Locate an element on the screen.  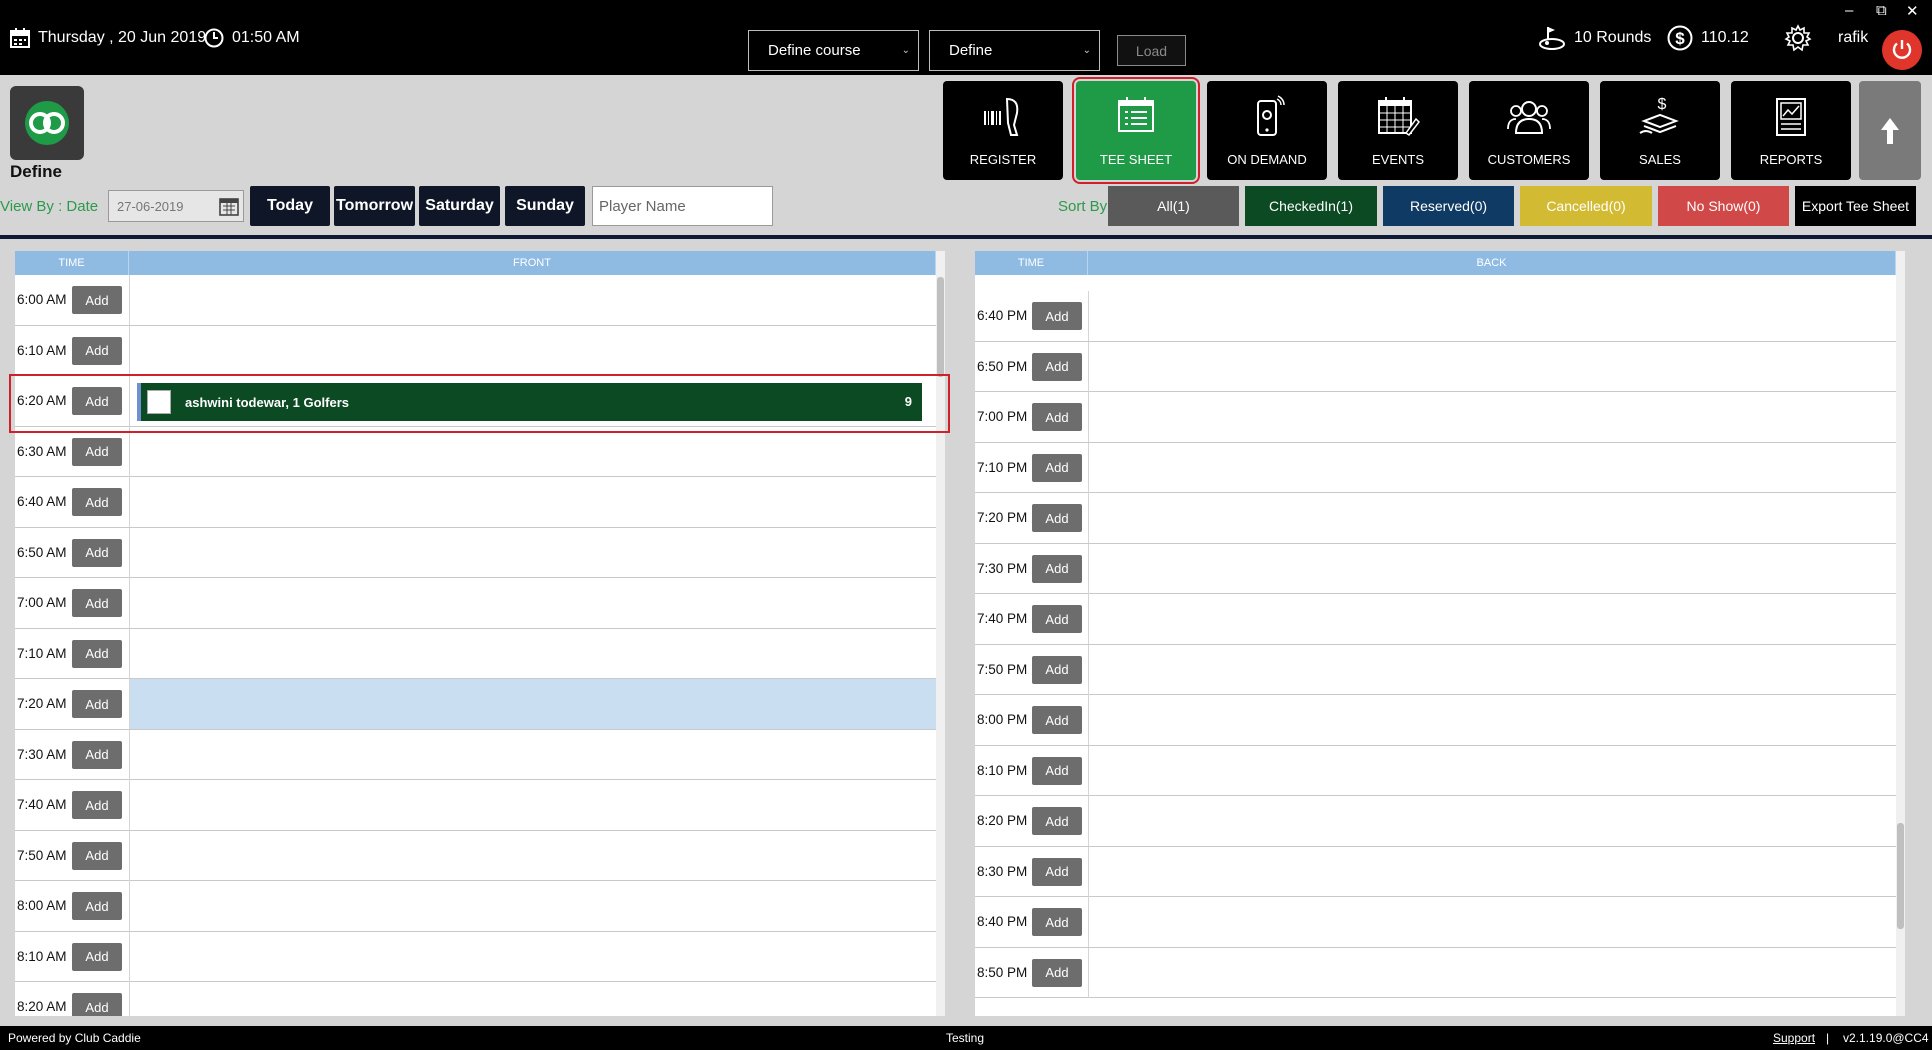
time-slot-row: 7:00 PM Add is located at coordinates (1440, 417).